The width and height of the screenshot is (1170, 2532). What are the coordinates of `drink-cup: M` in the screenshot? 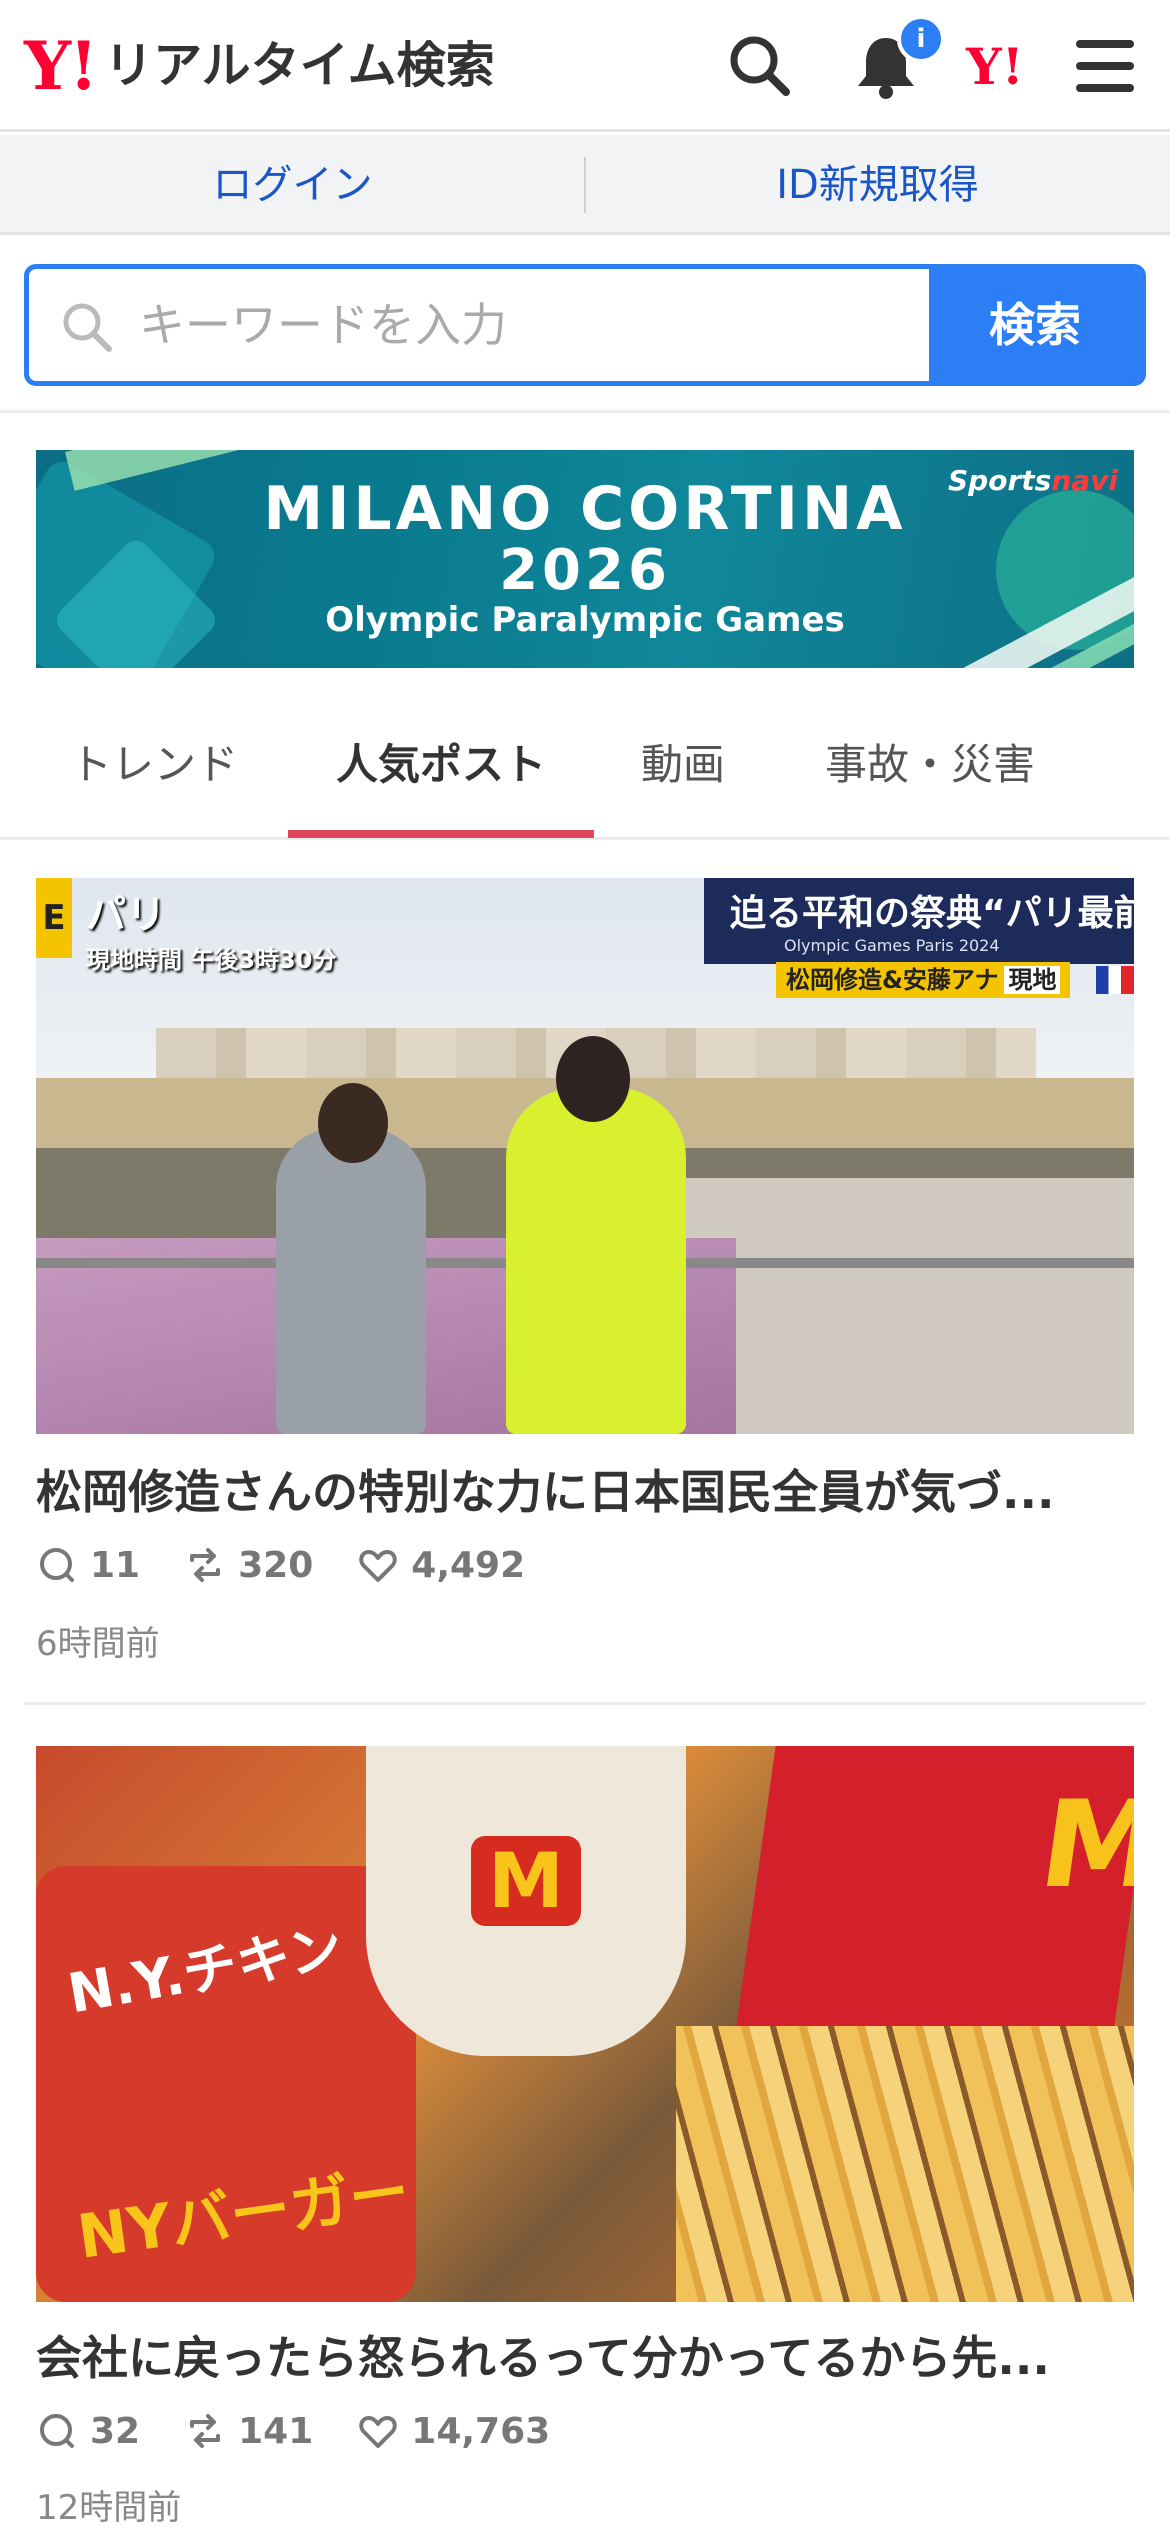 It's located at (526, 1901).